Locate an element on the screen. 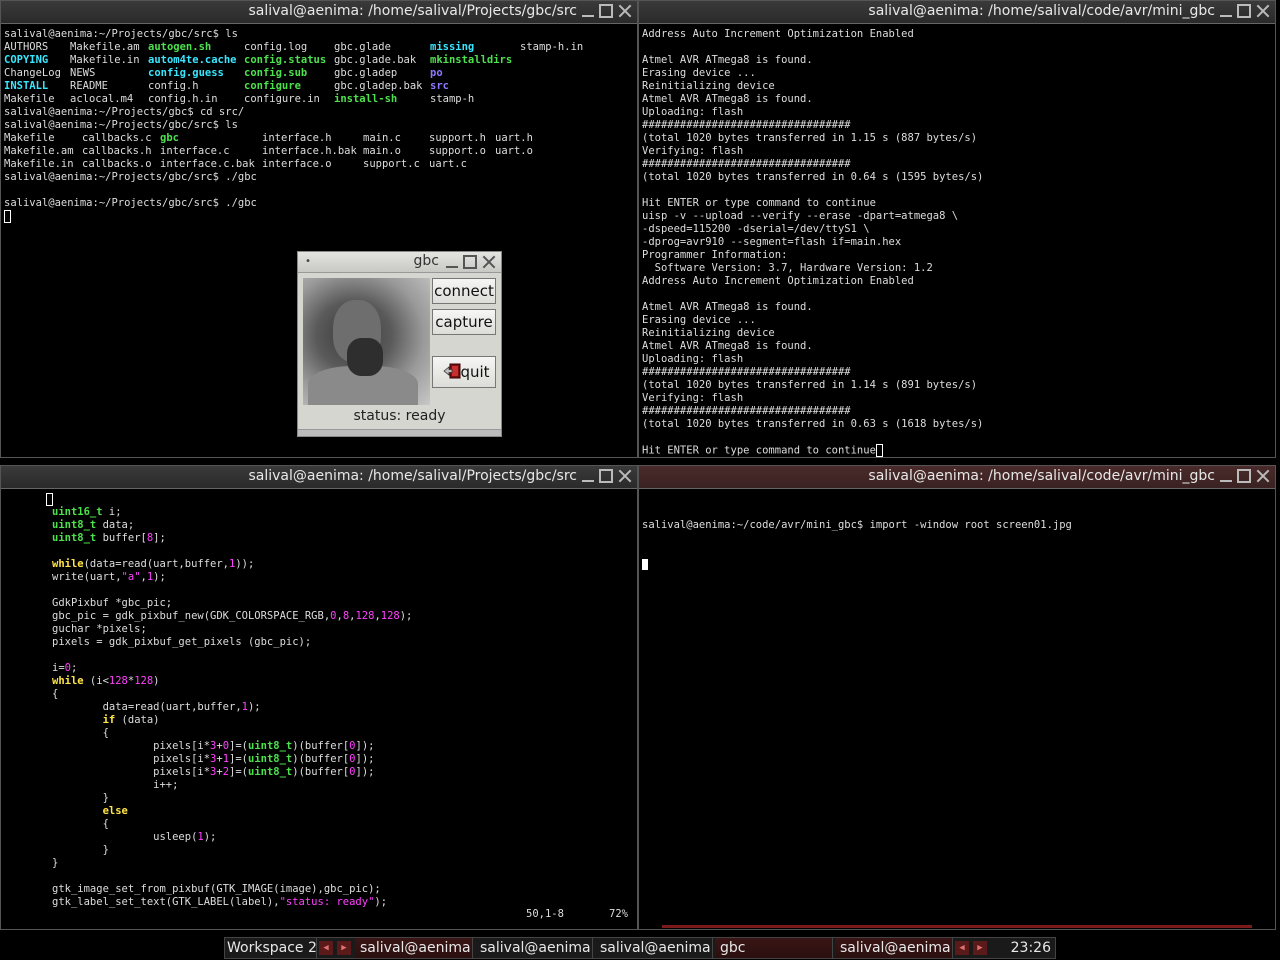  taskbar-item-label: gbc is located at coordinates (733, 948).